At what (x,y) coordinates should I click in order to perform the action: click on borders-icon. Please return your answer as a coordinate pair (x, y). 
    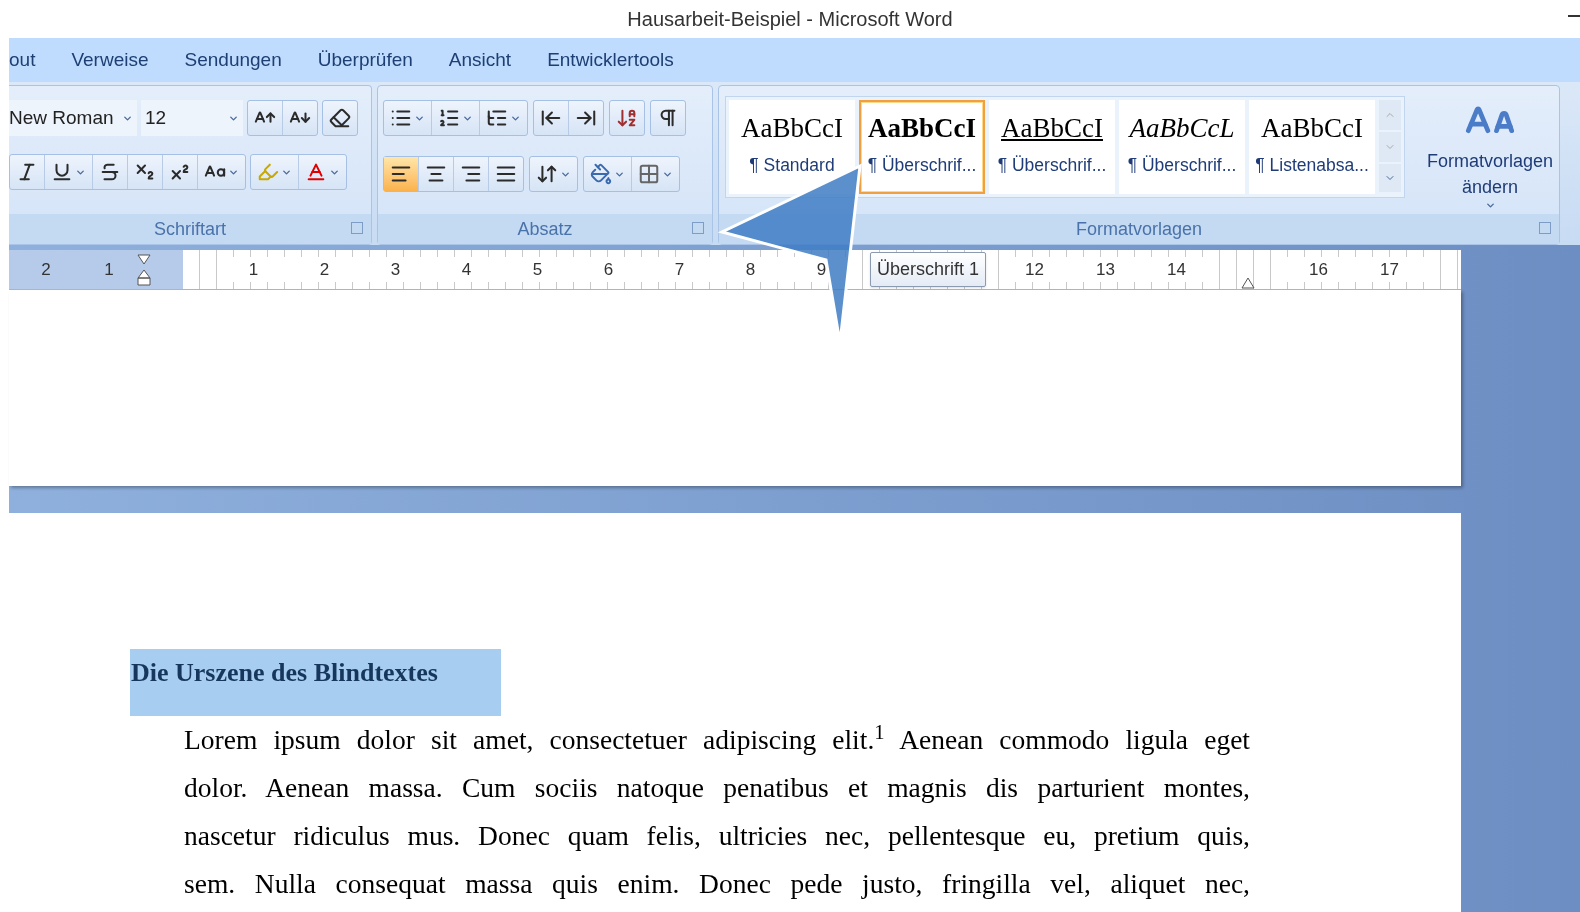
    Looking at the image, I should click on (649, 174).